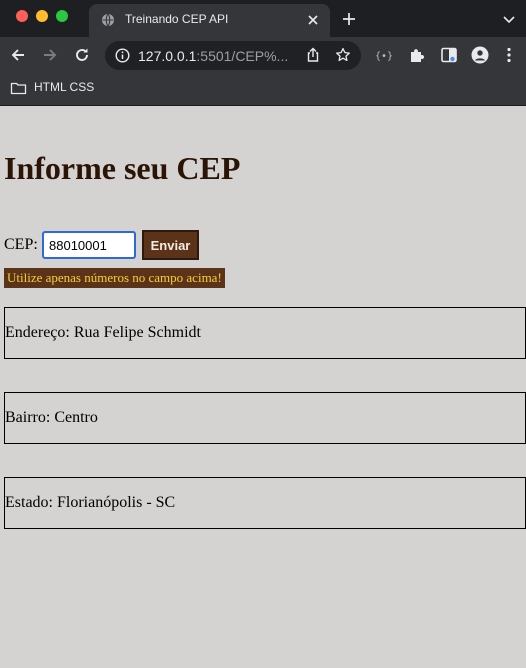  I want to click on cep-label: CEP:, so click(21, 244).